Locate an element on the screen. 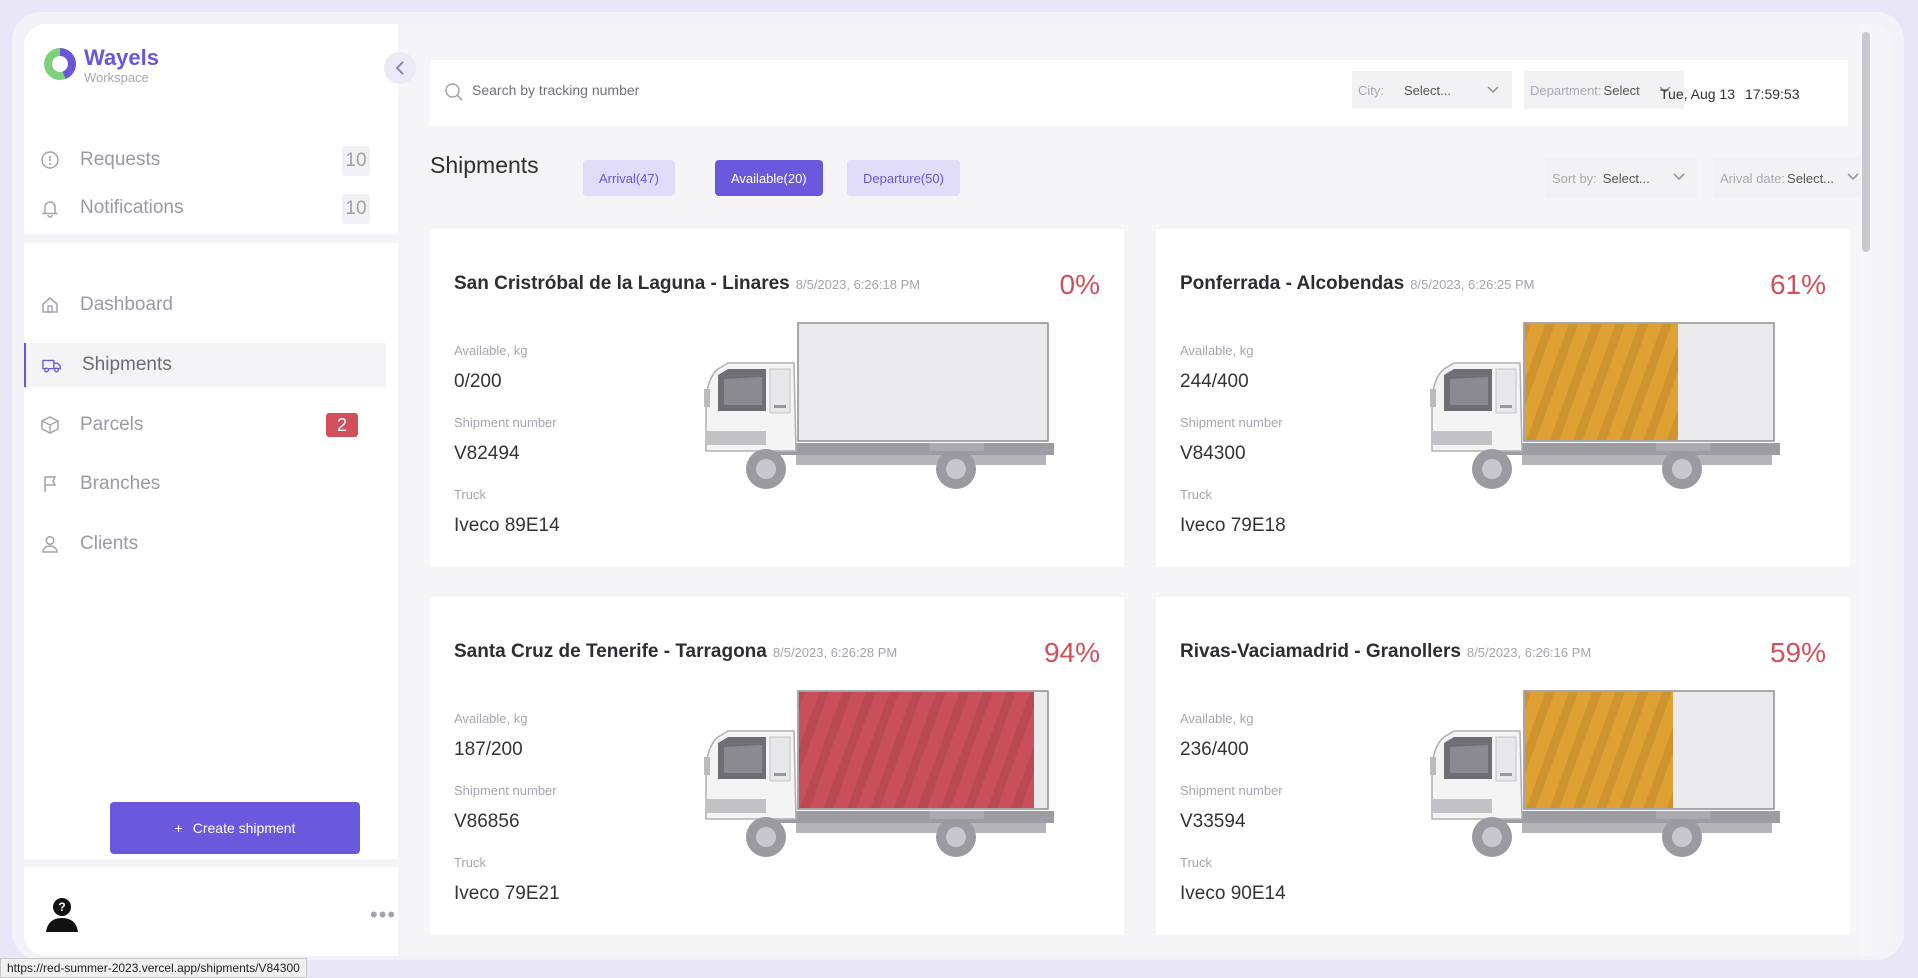  box-icon is located at coordinates (50, 425).